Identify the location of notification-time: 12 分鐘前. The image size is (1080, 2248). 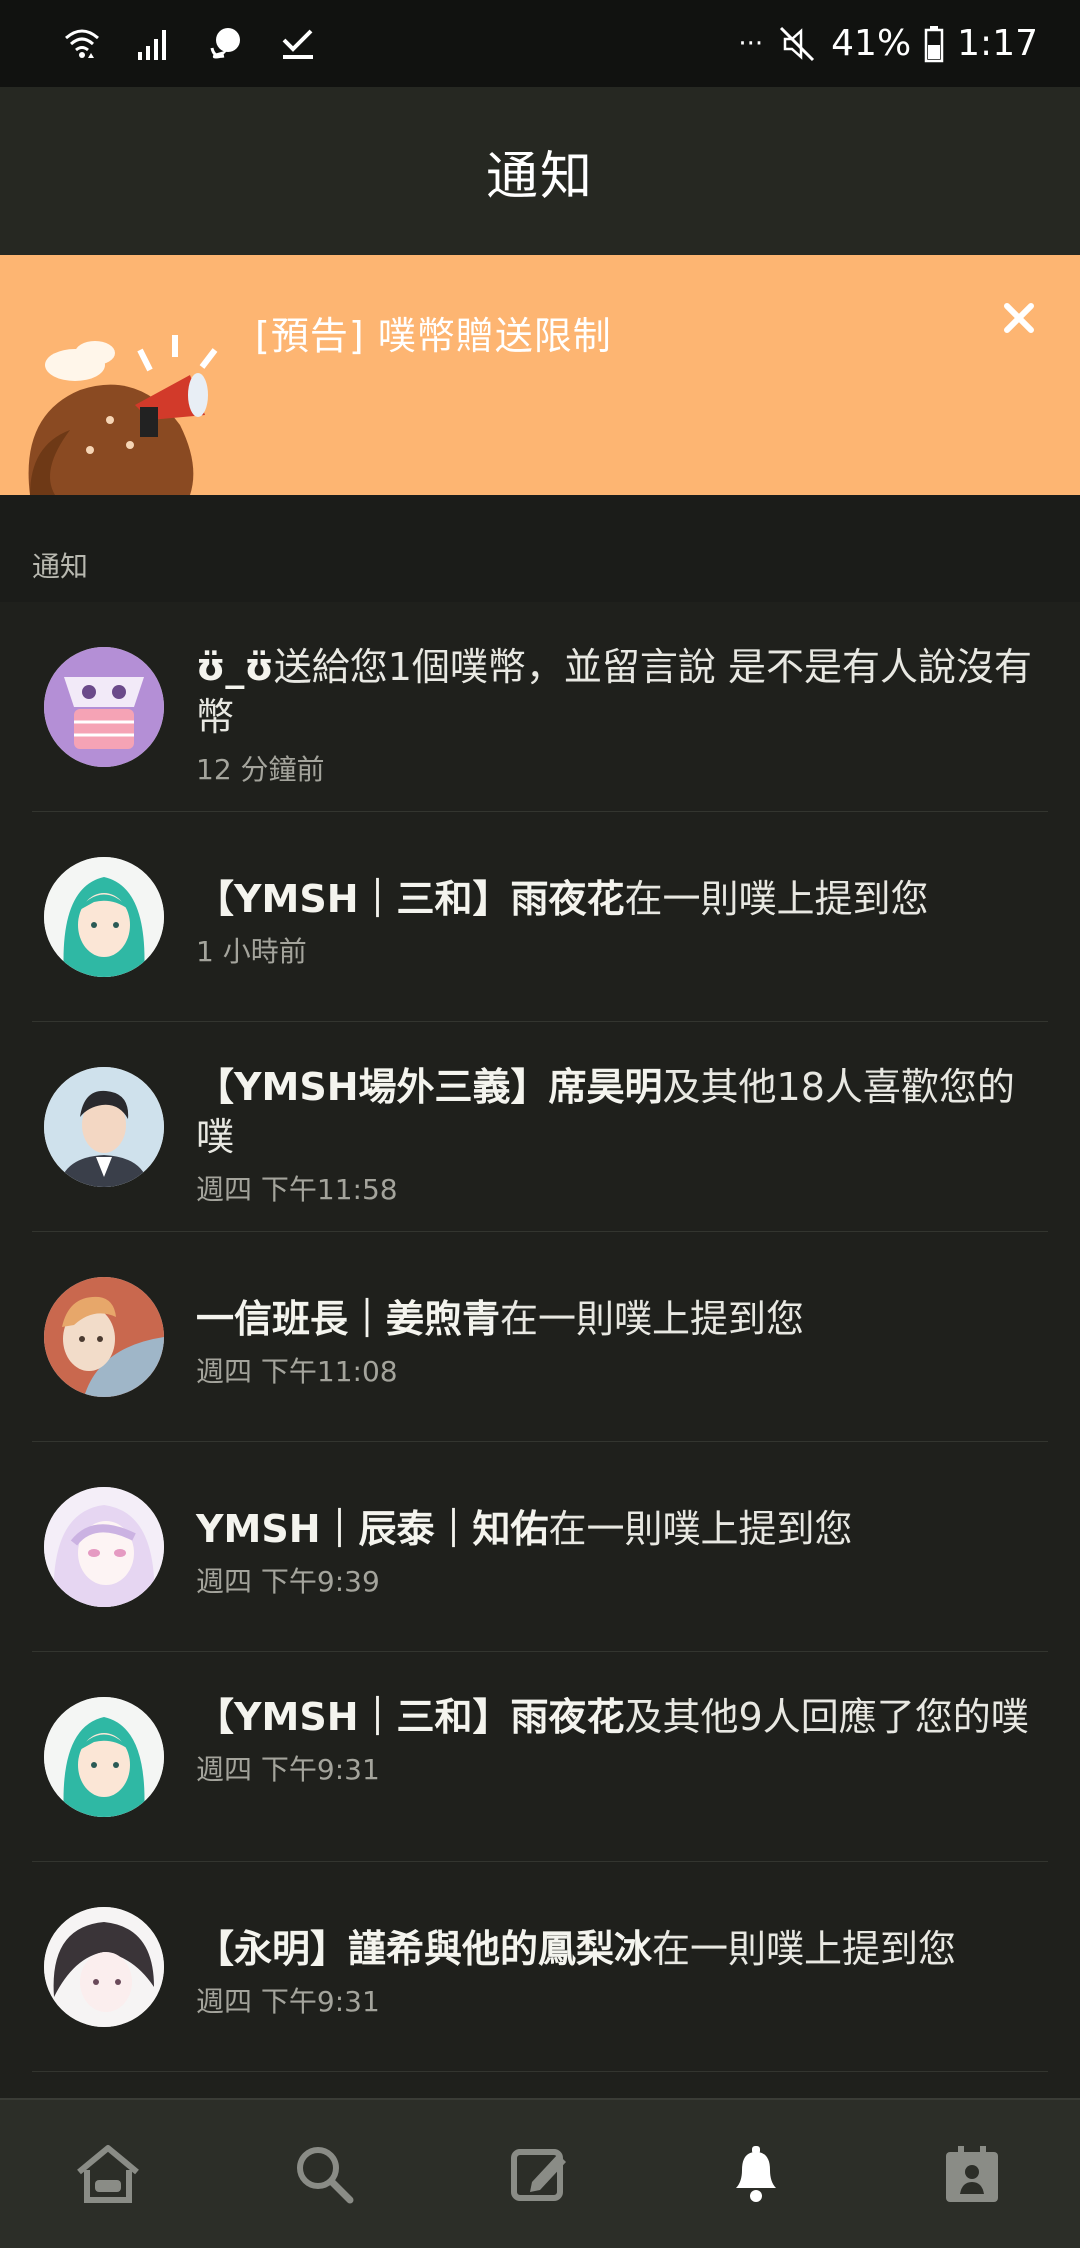
(260, 769).